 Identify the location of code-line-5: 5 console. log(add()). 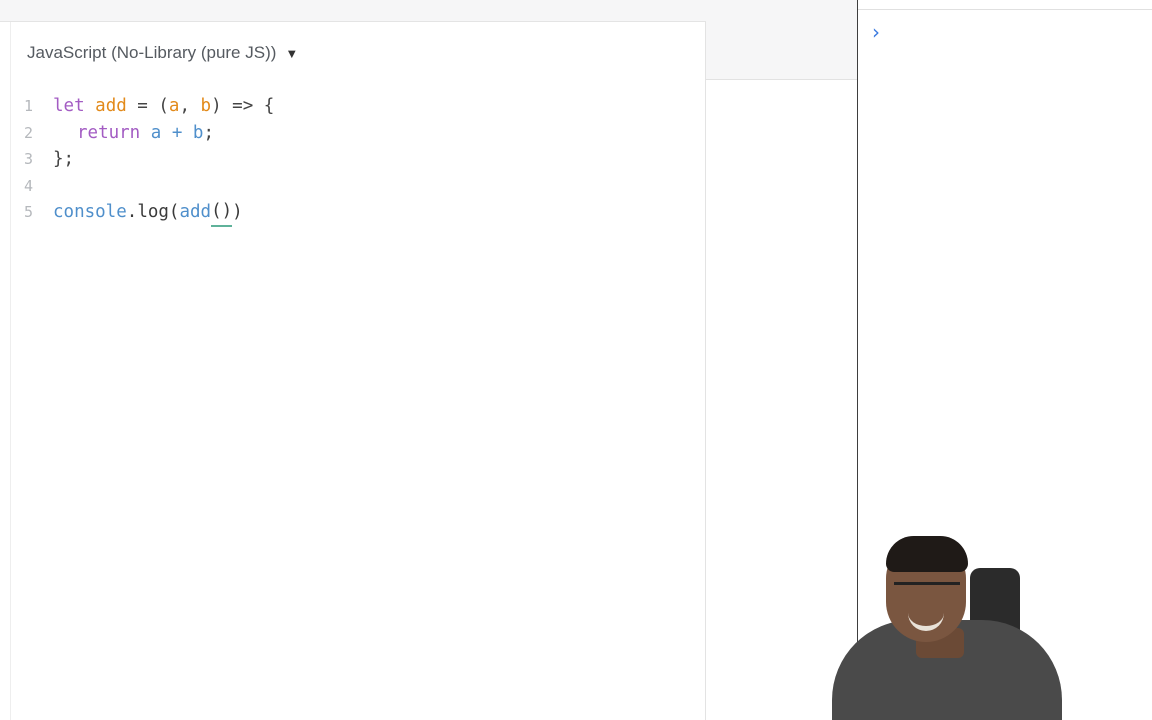
(350, 212).